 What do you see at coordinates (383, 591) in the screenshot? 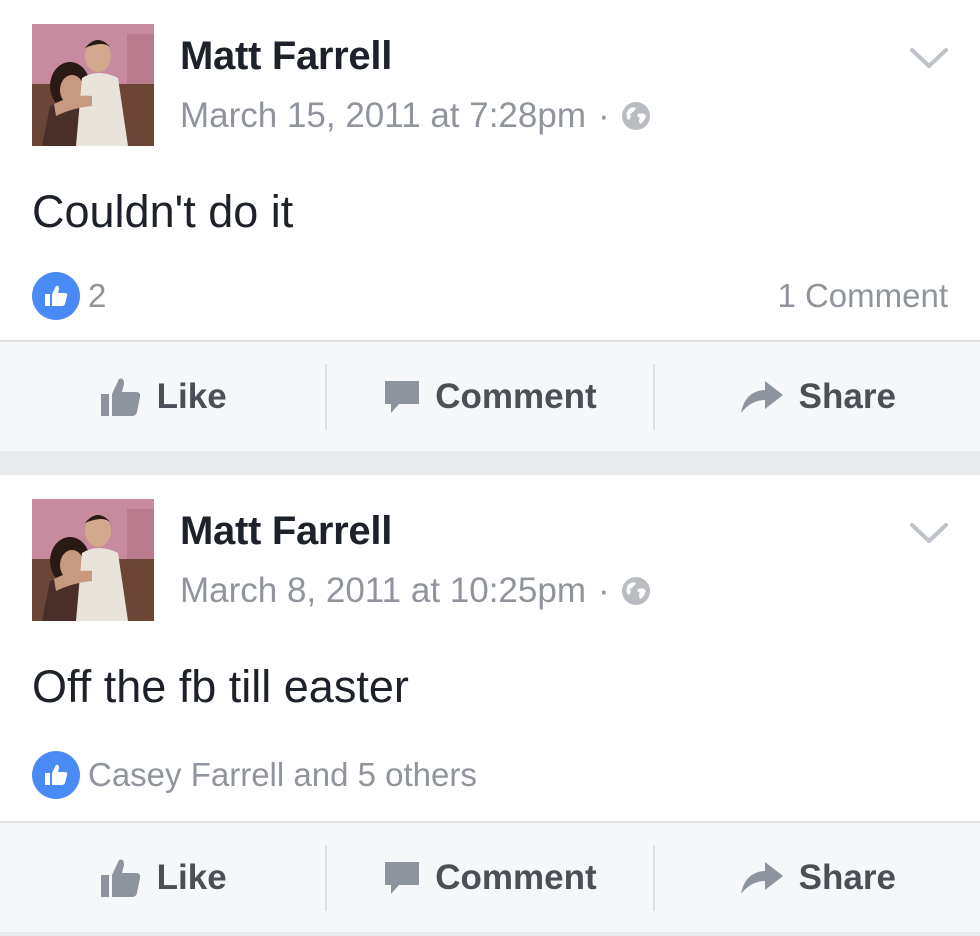
I see `post-timestamp: March 8, 2011 at 10:25pm` at bounding box center [383, 591].